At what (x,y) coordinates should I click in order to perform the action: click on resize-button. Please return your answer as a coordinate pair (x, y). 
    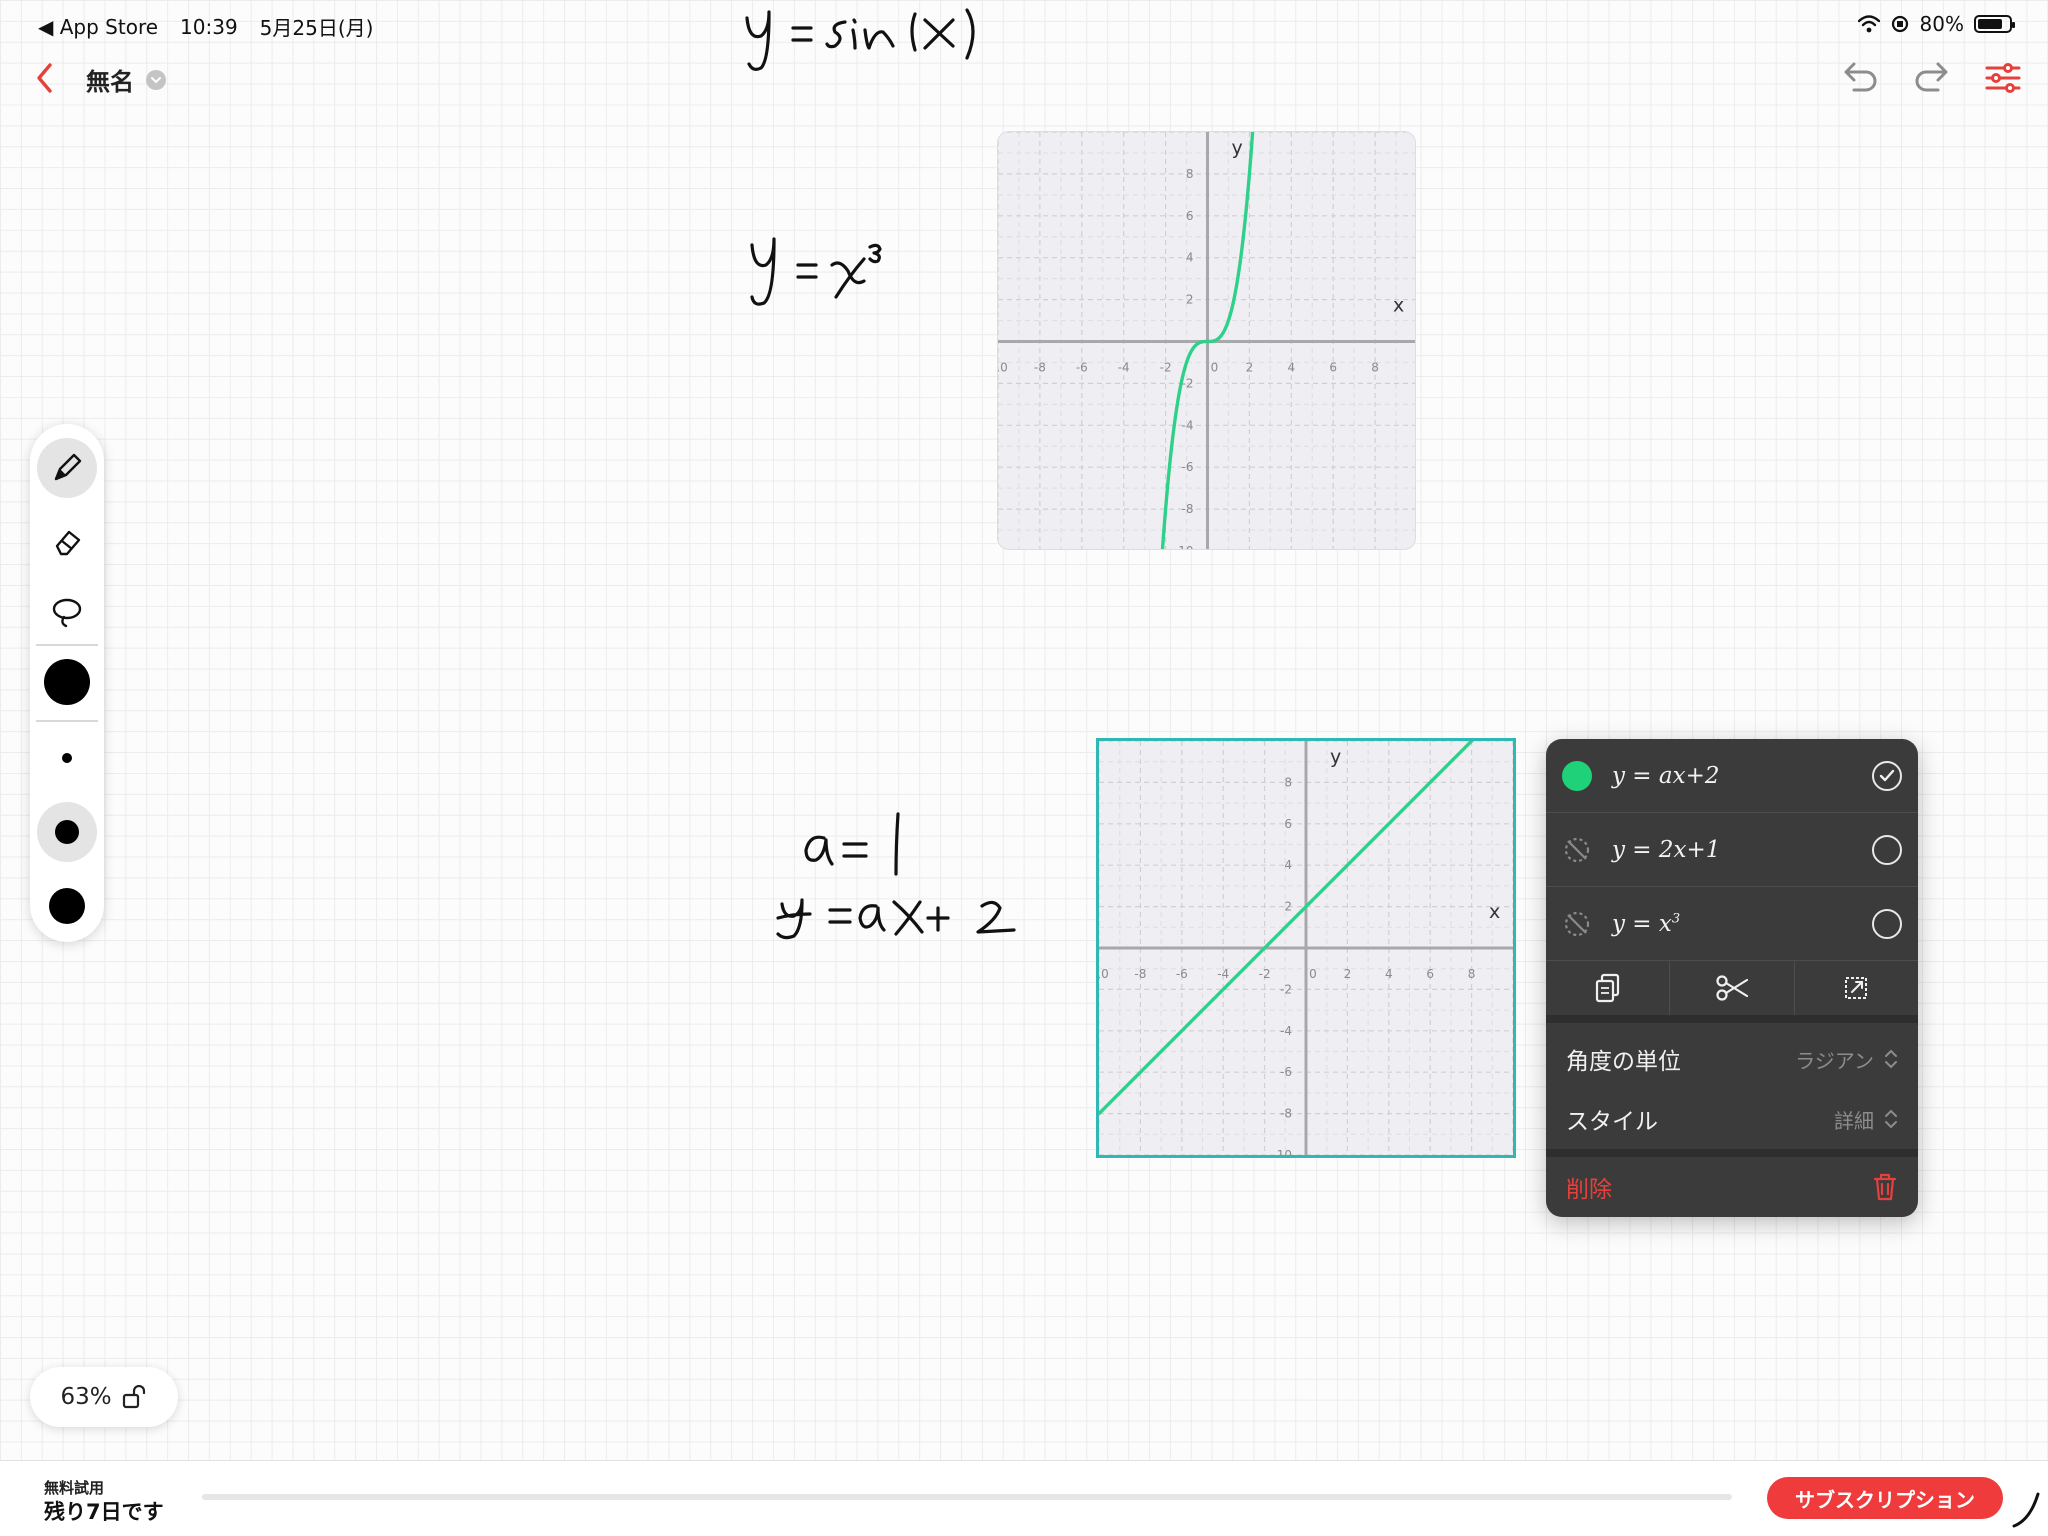
    Looking at the image, I should click on (1856, 988).